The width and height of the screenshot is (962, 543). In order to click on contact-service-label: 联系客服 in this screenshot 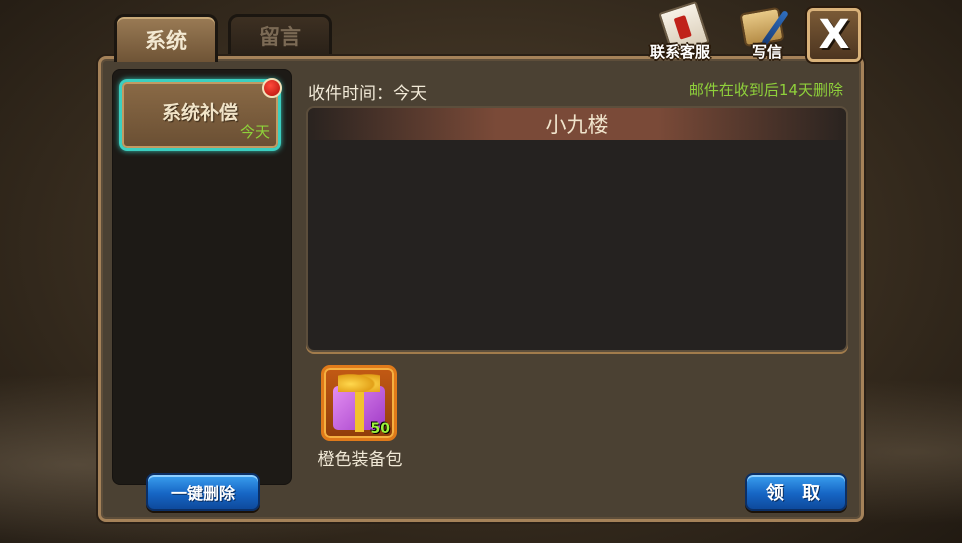, I will do `click(679, 52)`.